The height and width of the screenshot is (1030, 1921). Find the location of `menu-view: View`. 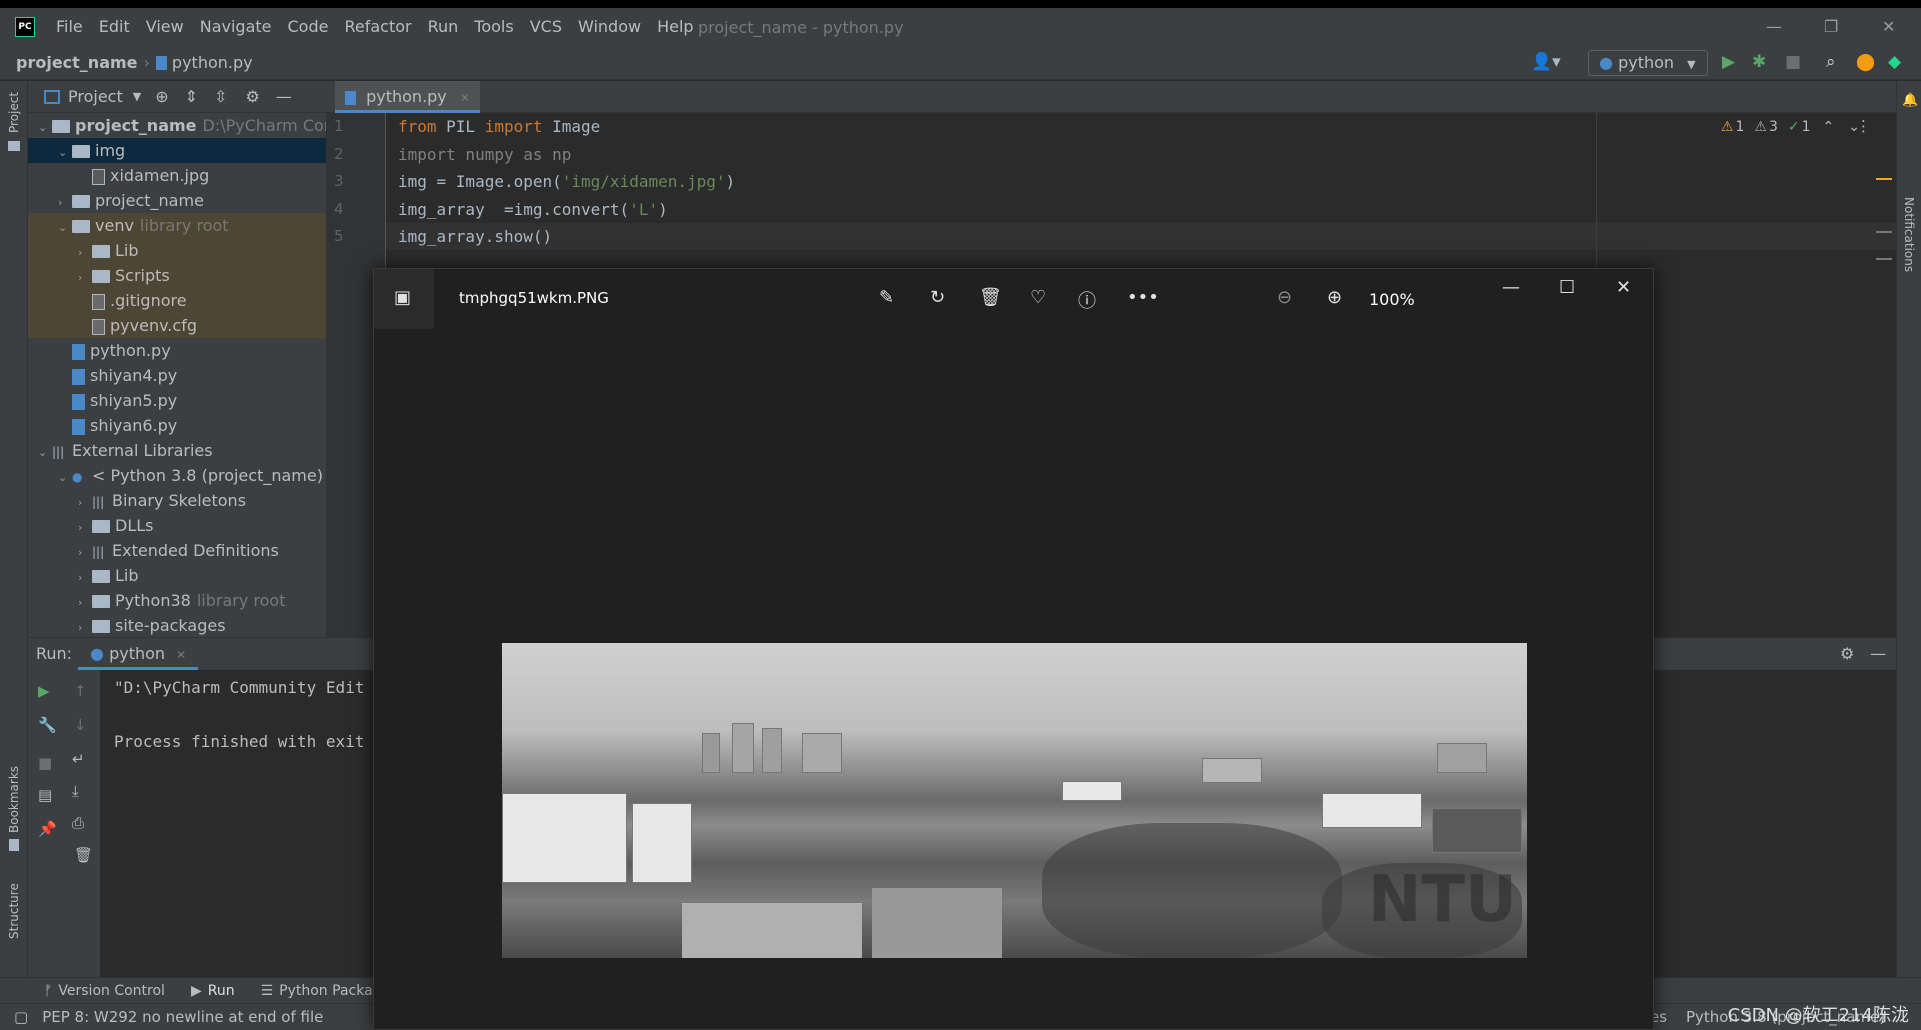

menu-view: View is located at coordinates (165, 26).